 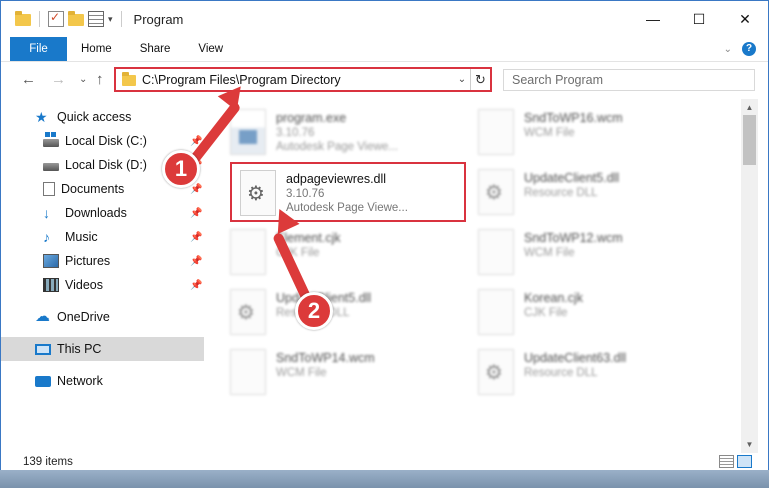 I want to click on sidebar-item-label: Videos, so click(x=84, y=285).